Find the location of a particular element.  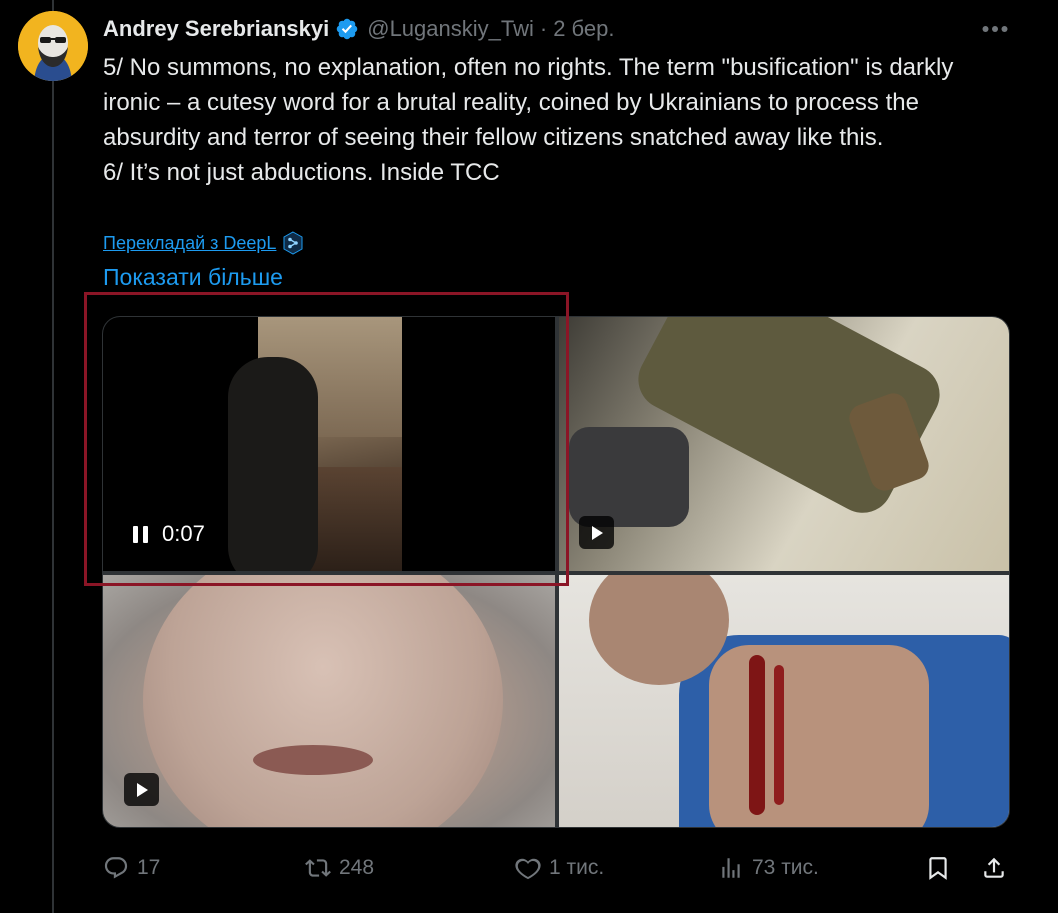

reply-button: 17 is located at coordinates (131, 868).